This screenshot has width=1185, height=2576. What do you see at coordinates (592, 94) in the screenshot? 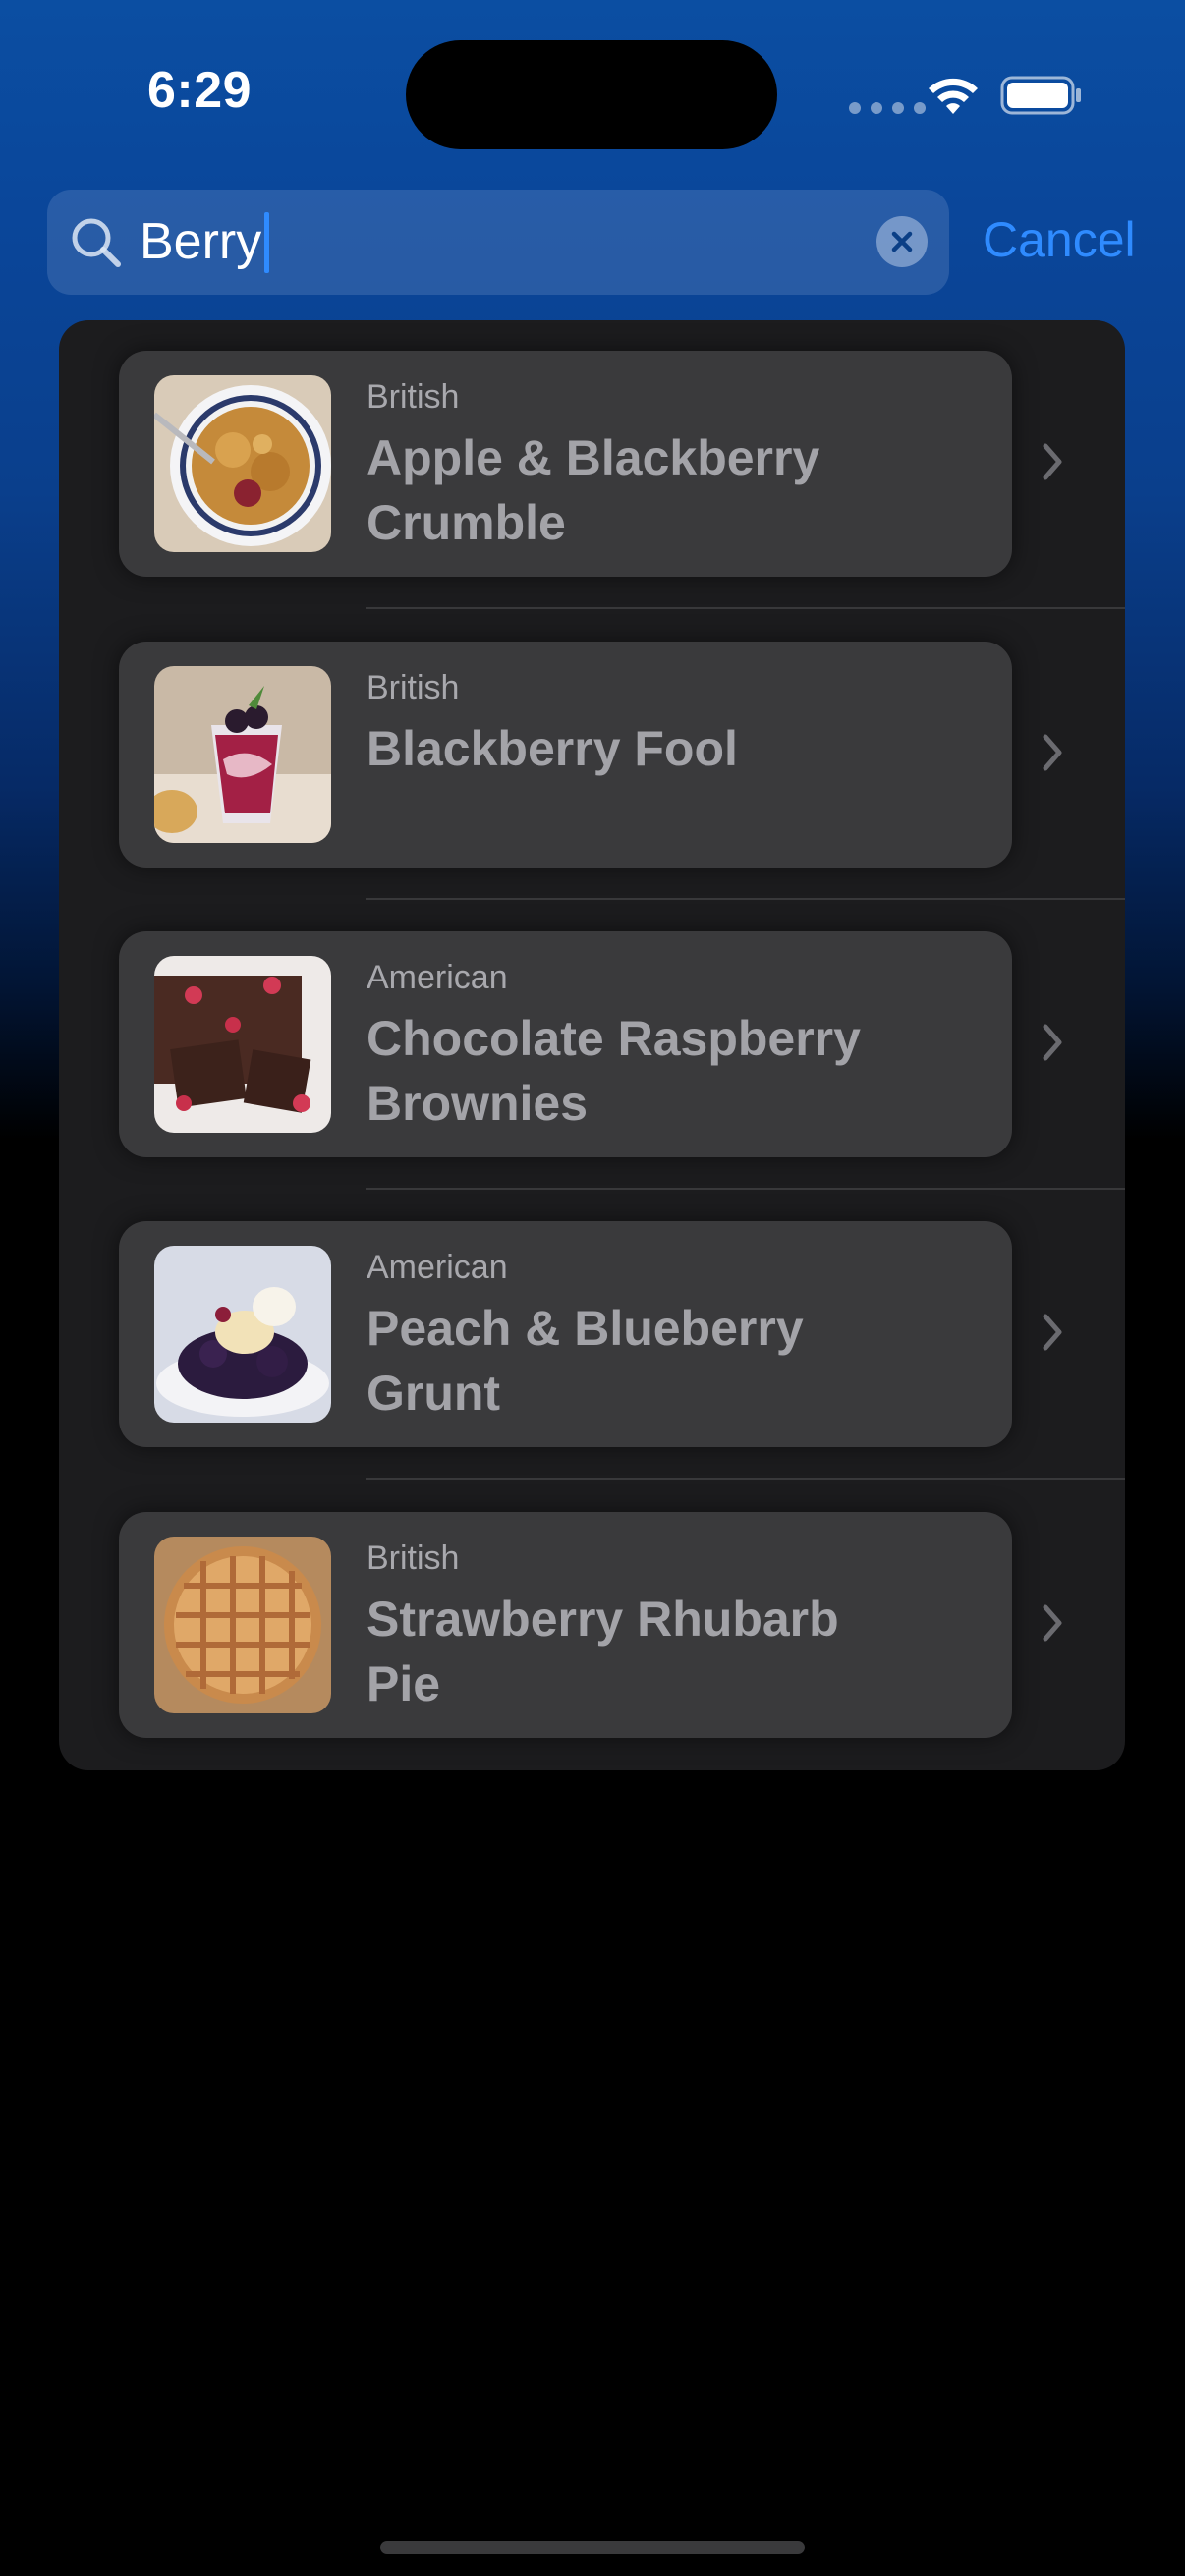
I see `dynamic-island` at bounding box center [592, 94].